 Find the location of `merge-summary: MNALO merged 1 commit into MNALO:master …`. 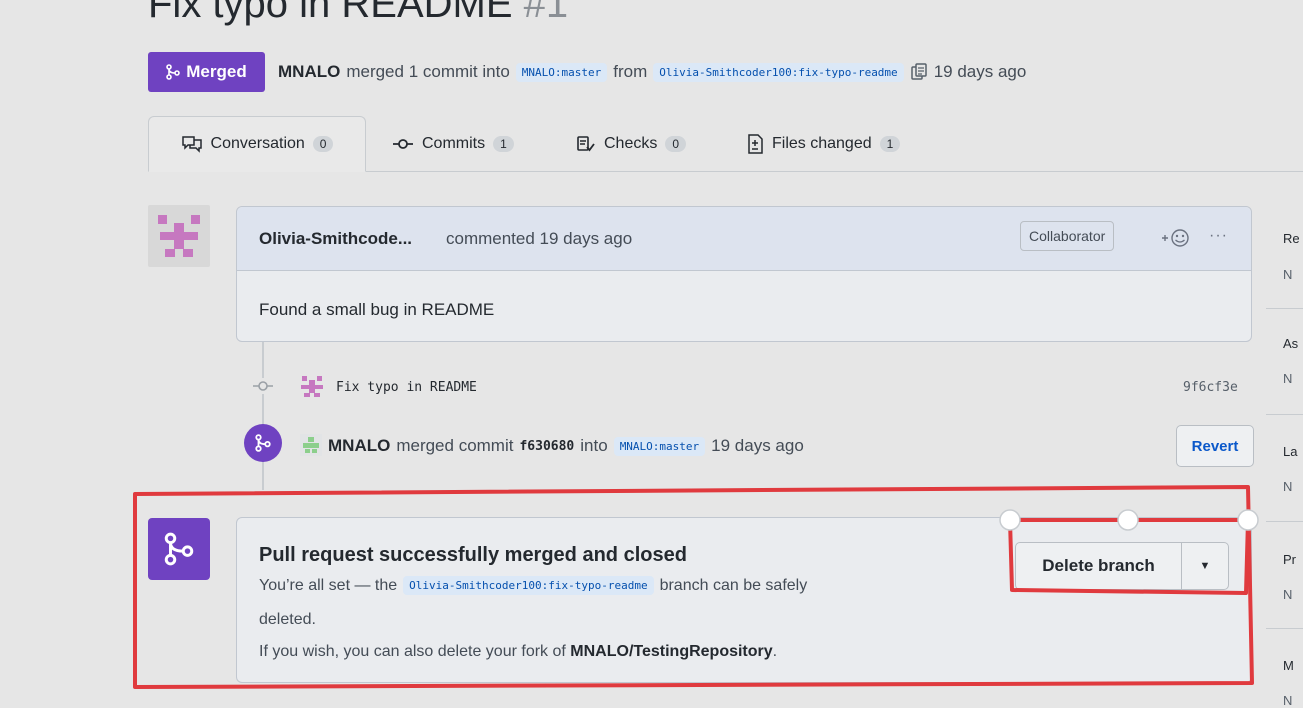

merge-summary: MNALO merged 1 commit into MNALO:master … is located at coordinates (652, 72).